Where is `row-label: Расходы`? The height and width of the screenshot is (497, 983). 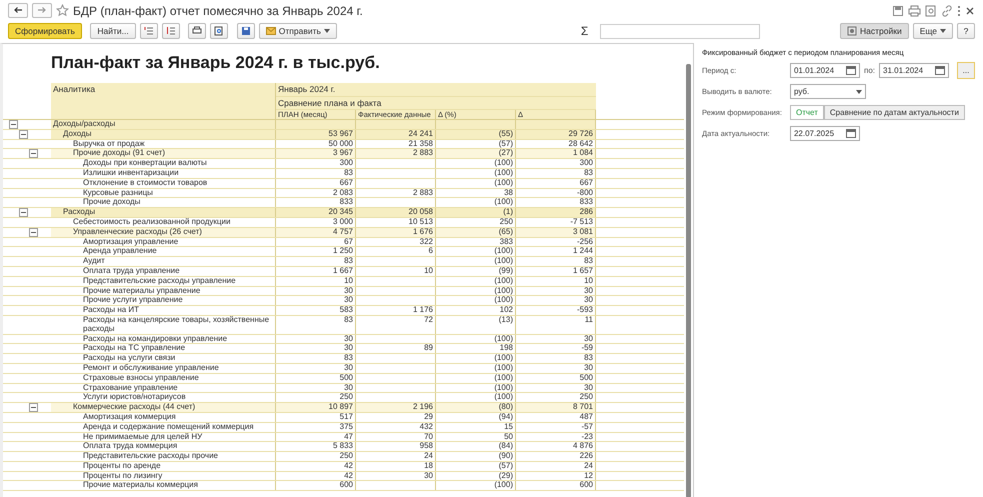 row-label: Расходы is located at coordinates (163, 212).